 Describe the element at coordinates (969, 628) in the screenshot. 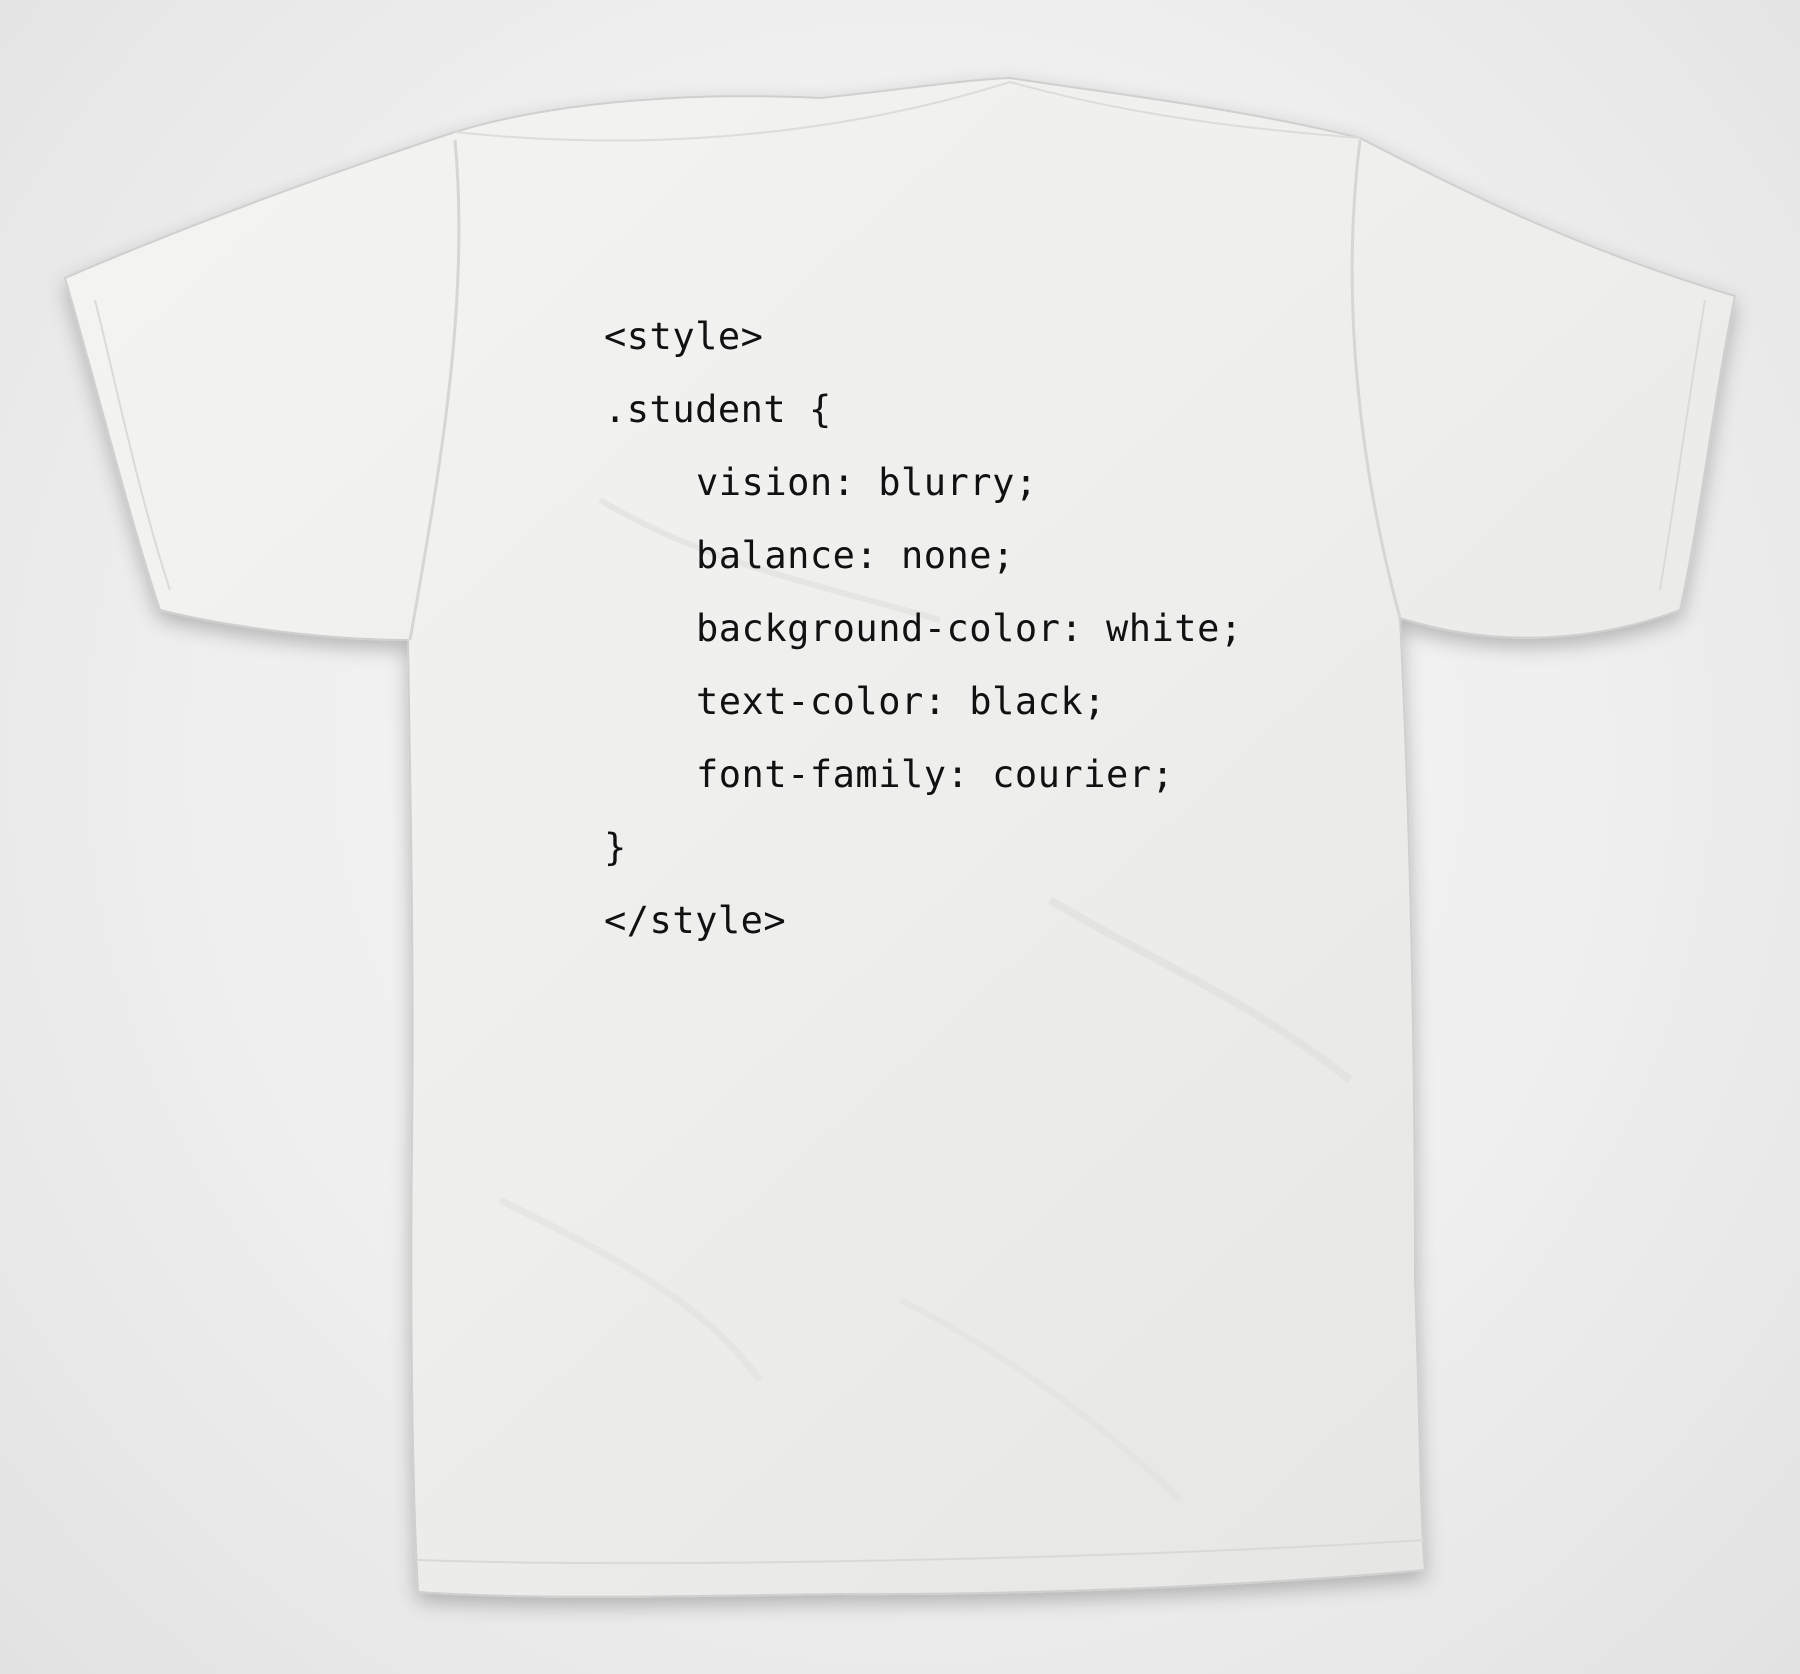

I see `code-declaration: background-color: white;` at that location.